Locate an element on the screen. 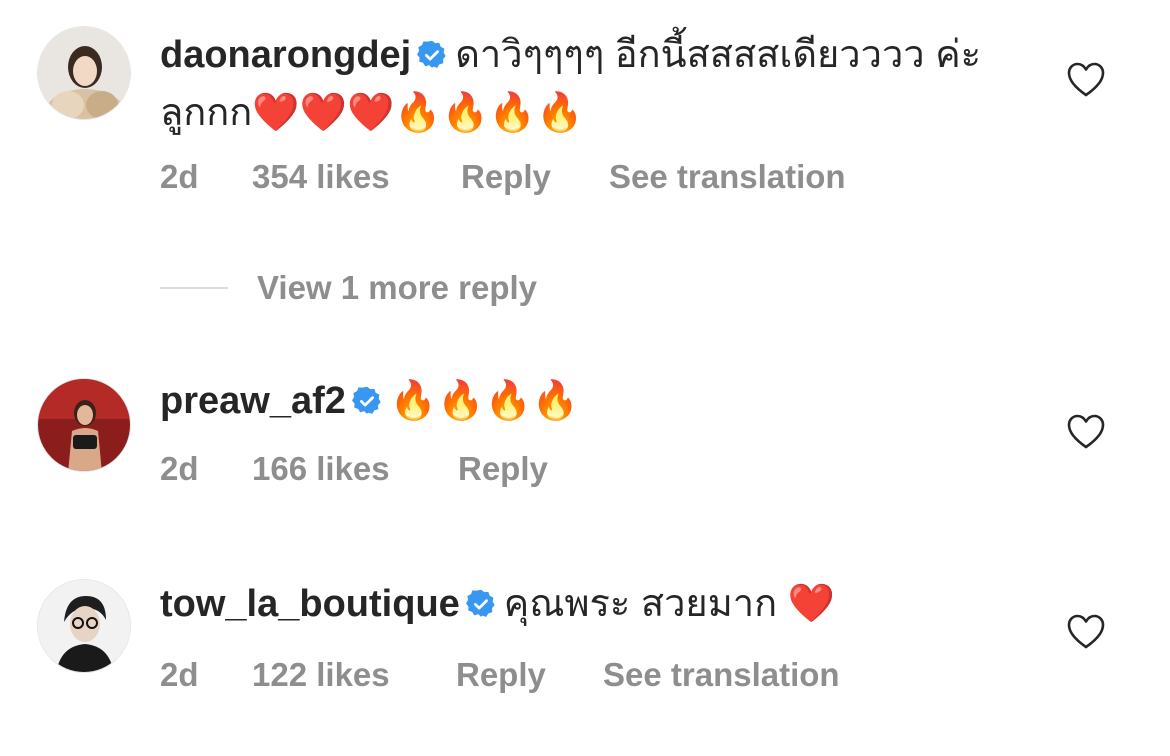 The image size is (1170, 756). likes-count: 166 likes is located at coordinates (321, 469).